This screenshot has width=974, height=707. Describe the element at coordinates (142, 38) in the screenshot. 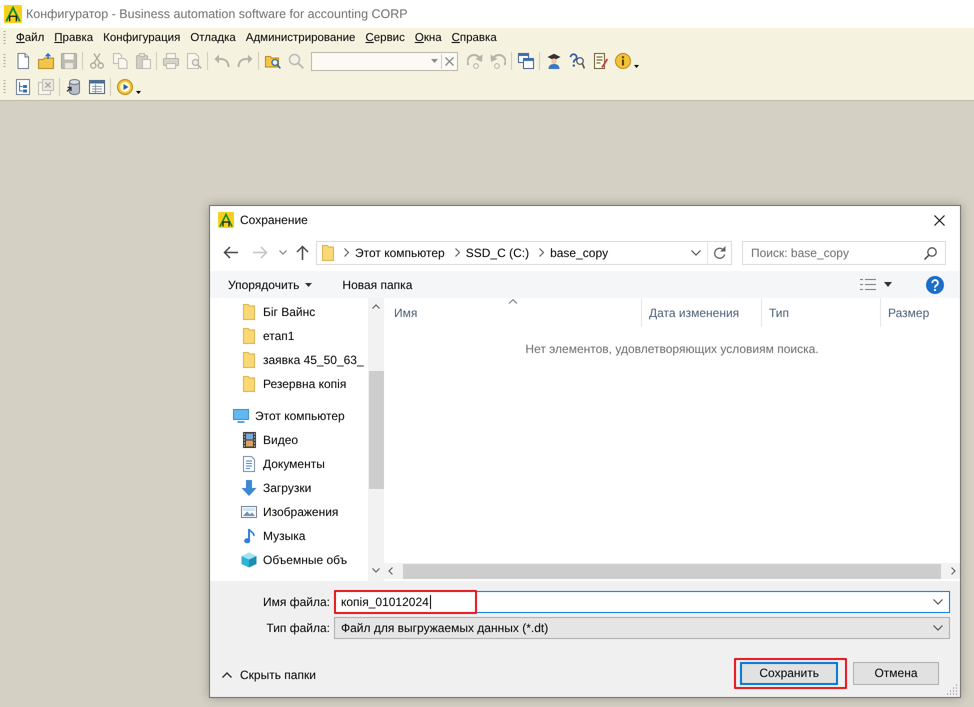

I see `menu-item: Конфигурация` at that location.